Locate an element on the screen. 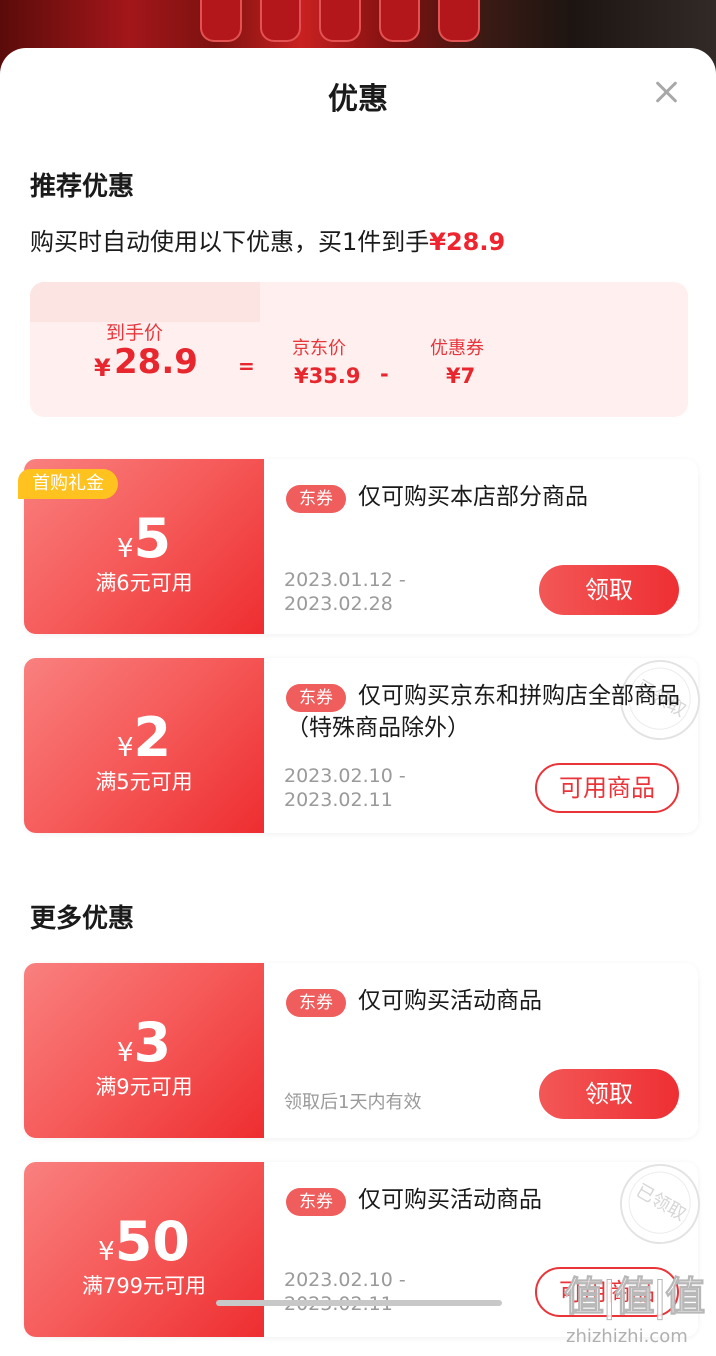 The width and height of the screenshot is (716, 1356). coupon-amount: ¥50 is located at coordinates (144, 1241).